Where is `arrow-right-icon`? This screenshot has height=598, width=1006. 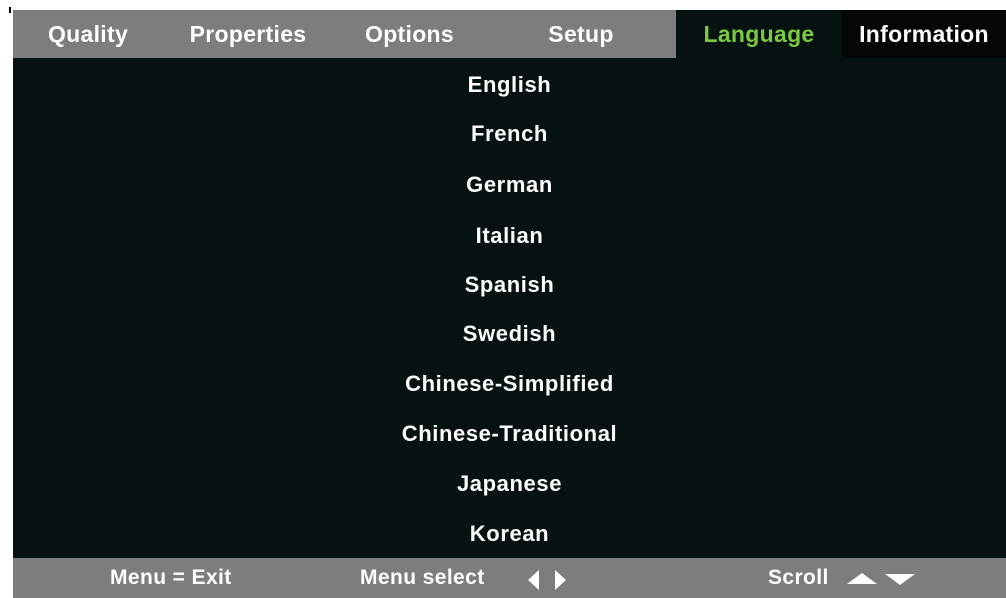
arrow-right-icon is located at coordinates (560, 580).